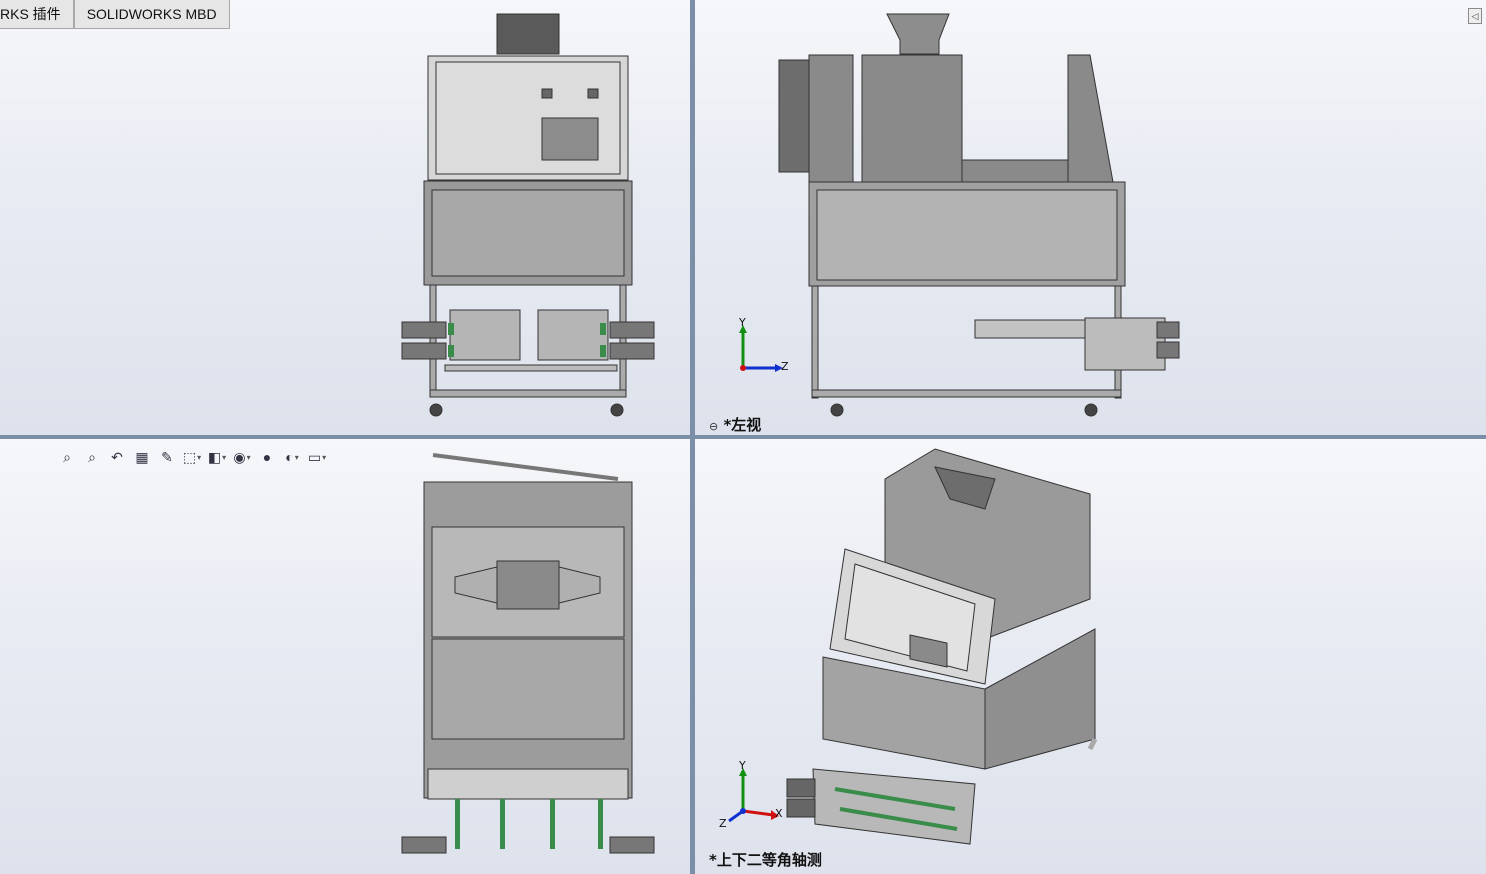  Describe the element at coordinates (735, 425) in the screenshot. I see `view-name-label: ⊖ *左视` at that location.